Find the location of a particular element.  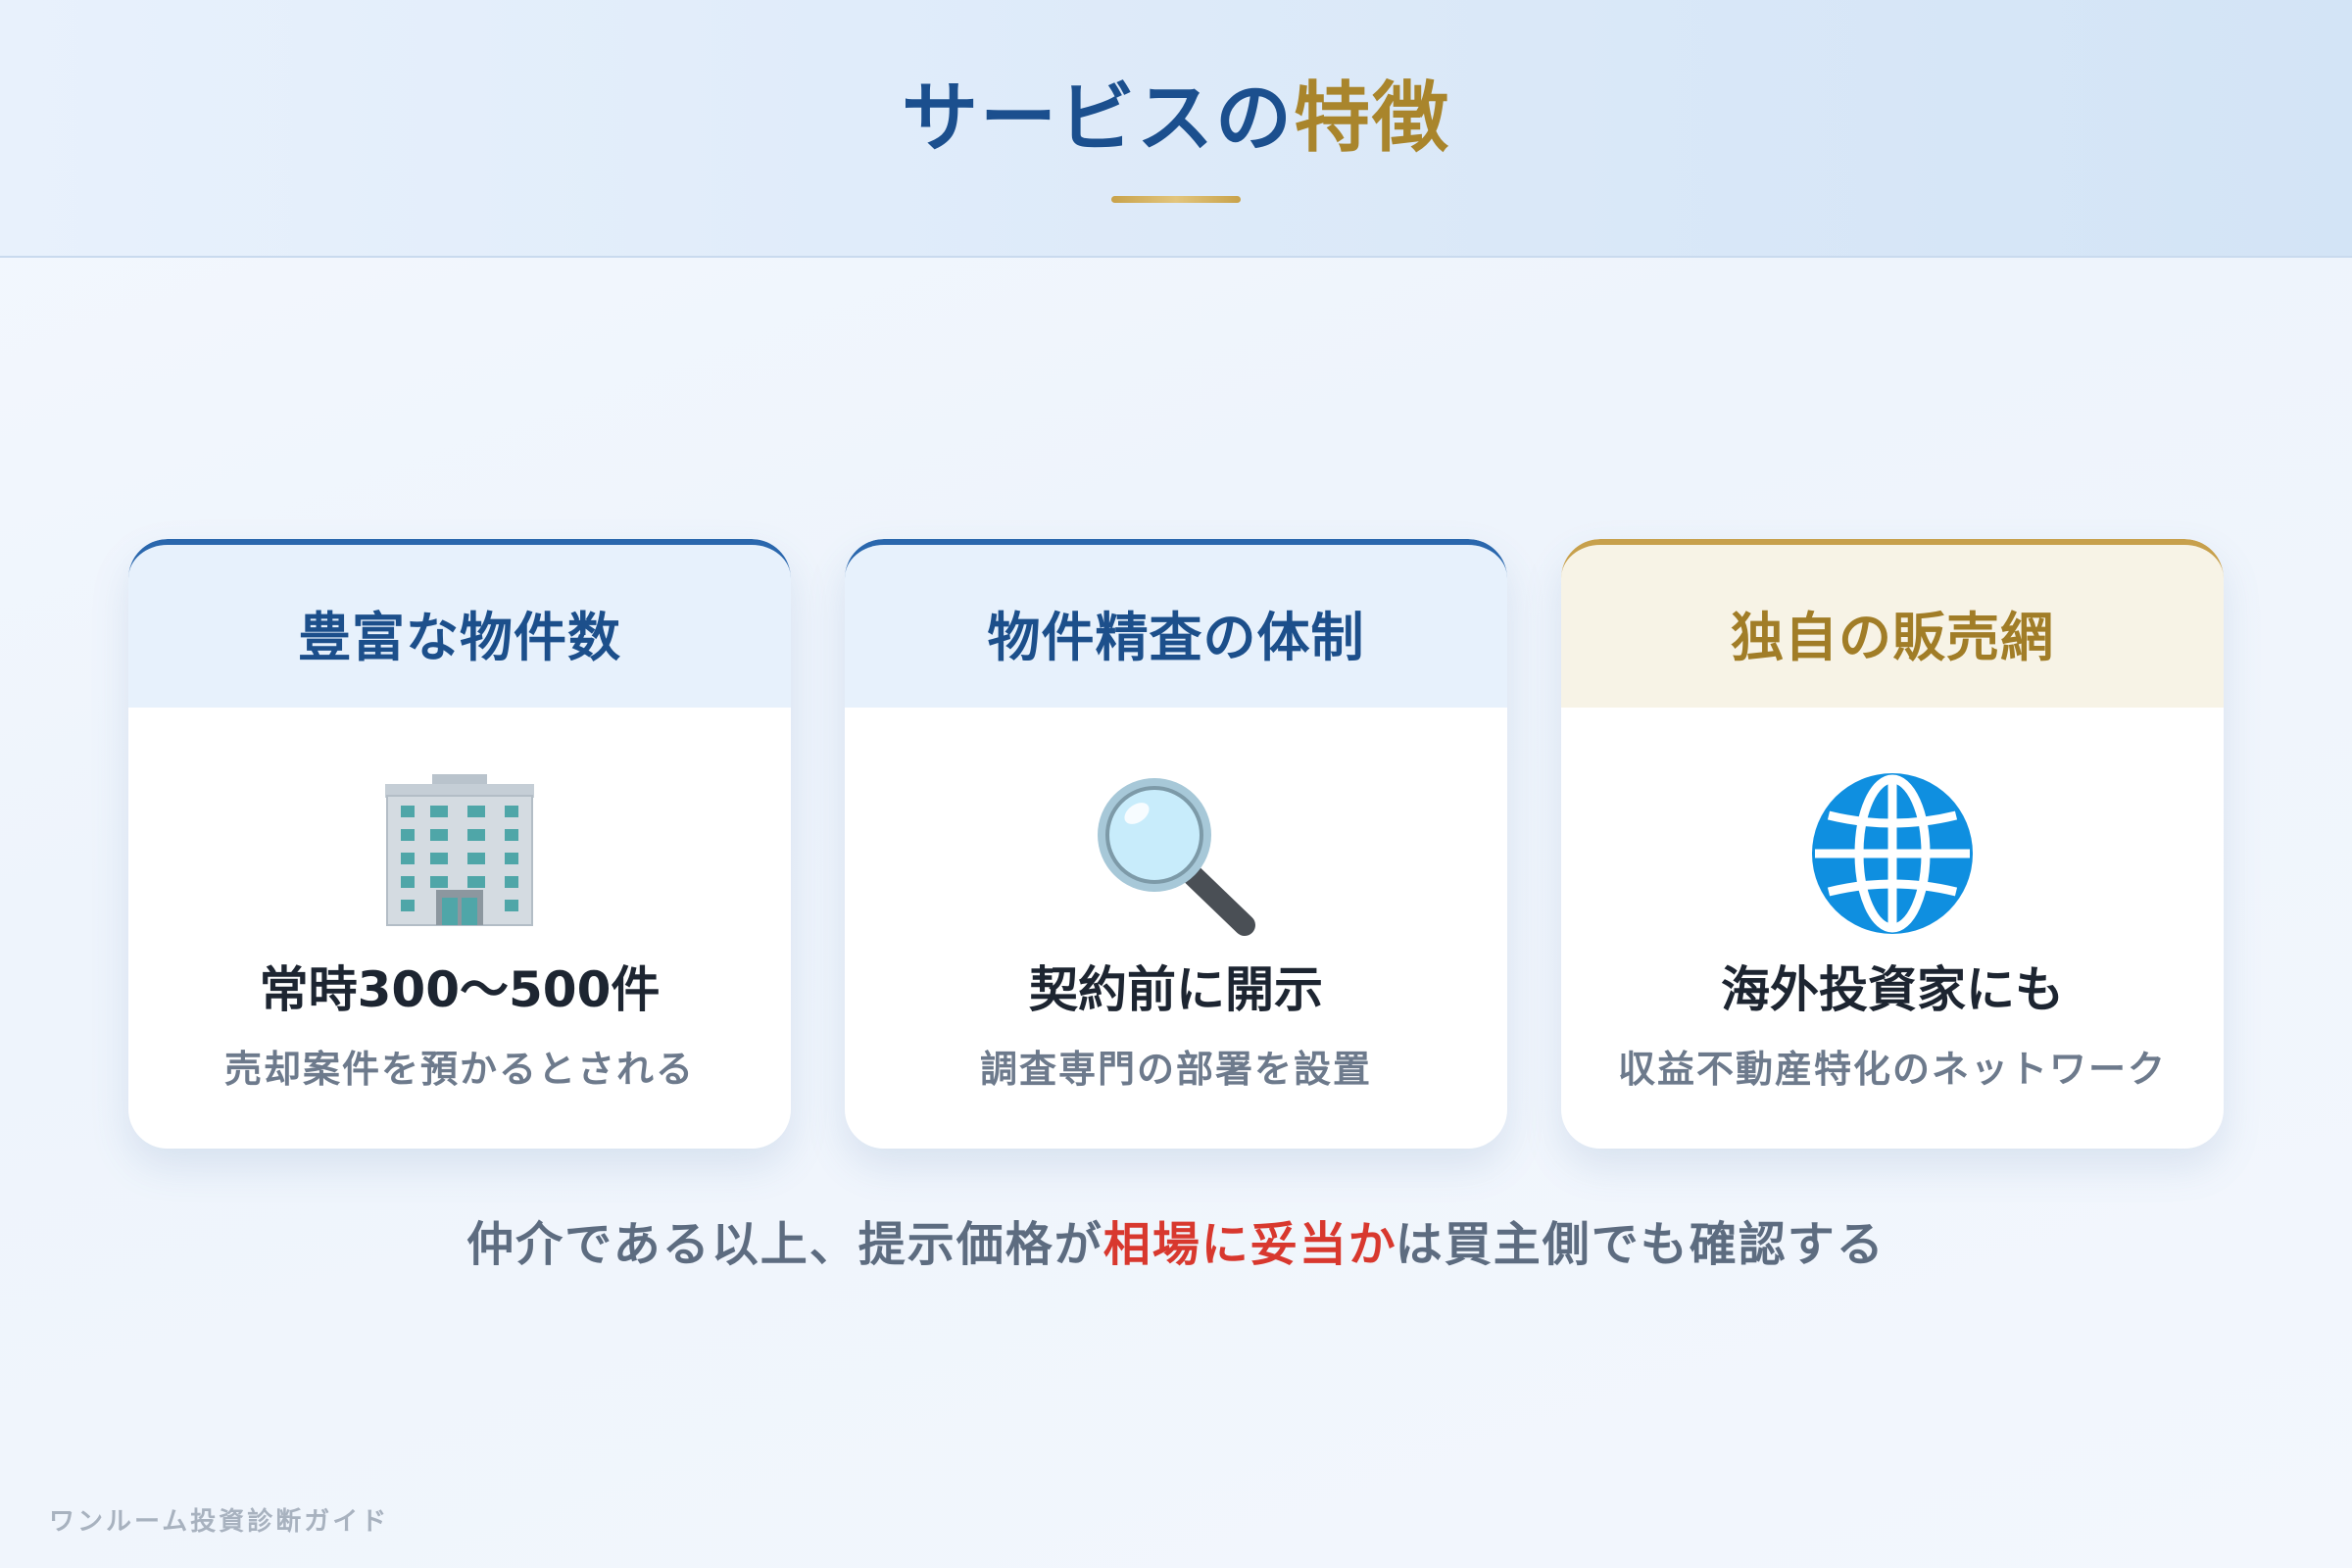

card-main-text: 契約前に開示 is located at coordinates (1176, 989).